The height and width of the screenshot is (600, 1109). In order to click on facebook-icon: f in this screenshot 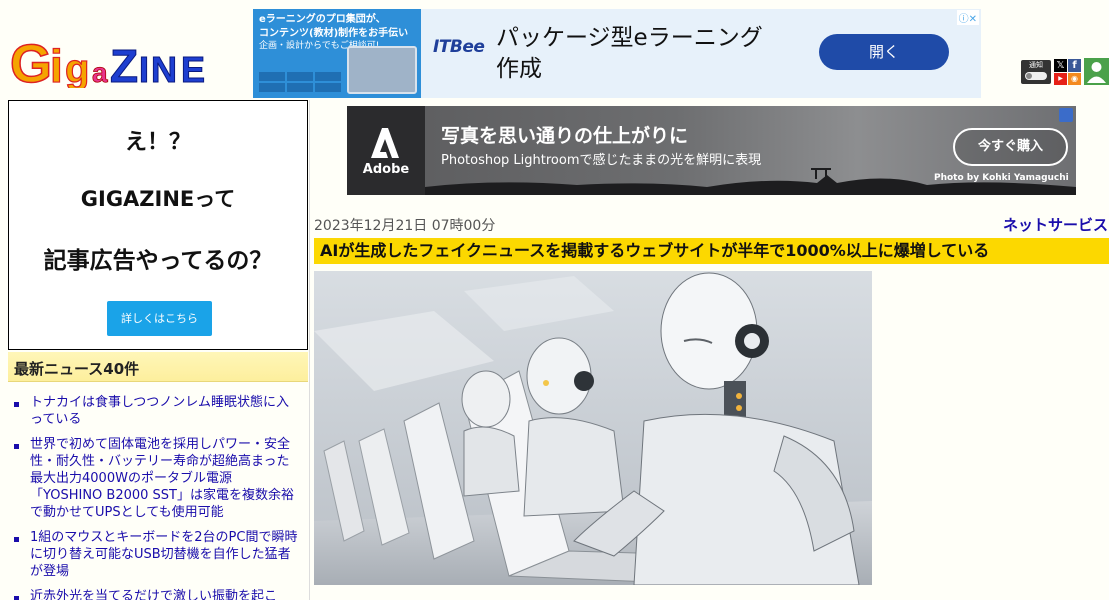, I will do `click(1074, 65)`.